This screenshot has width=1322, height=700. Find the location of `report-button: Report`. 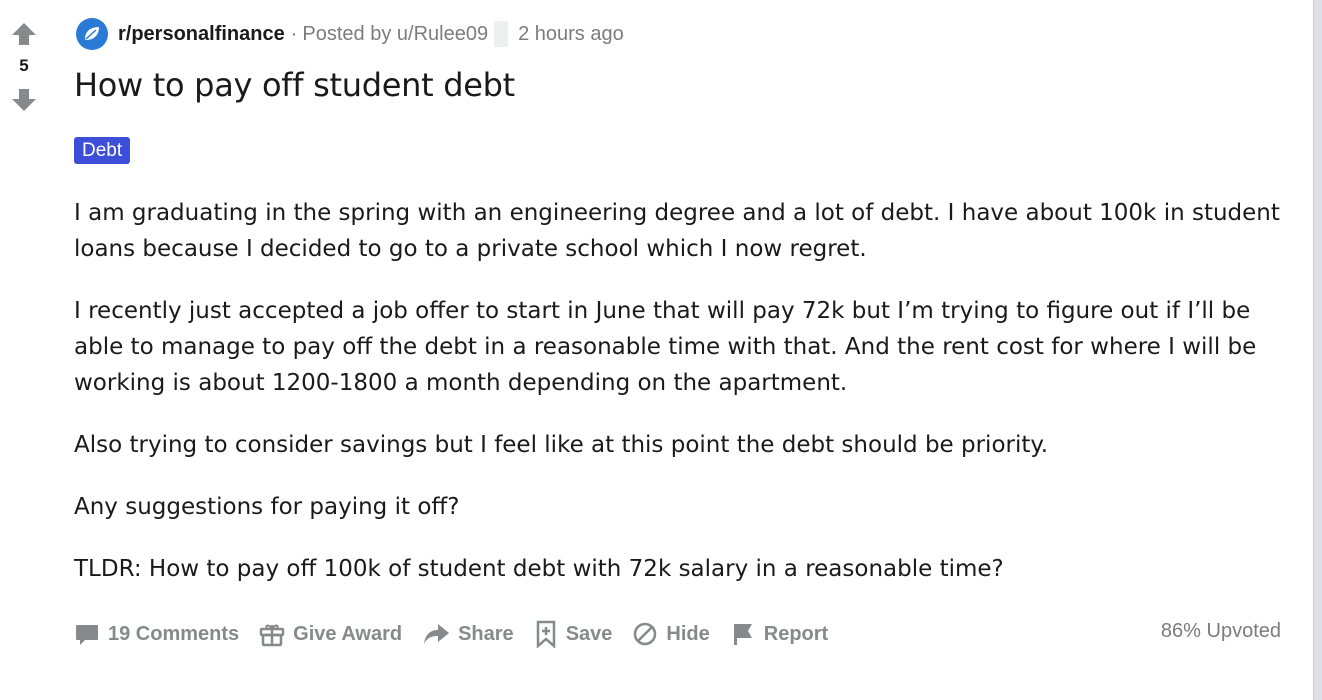

report-button: Report is located at coordinates (779, 634).